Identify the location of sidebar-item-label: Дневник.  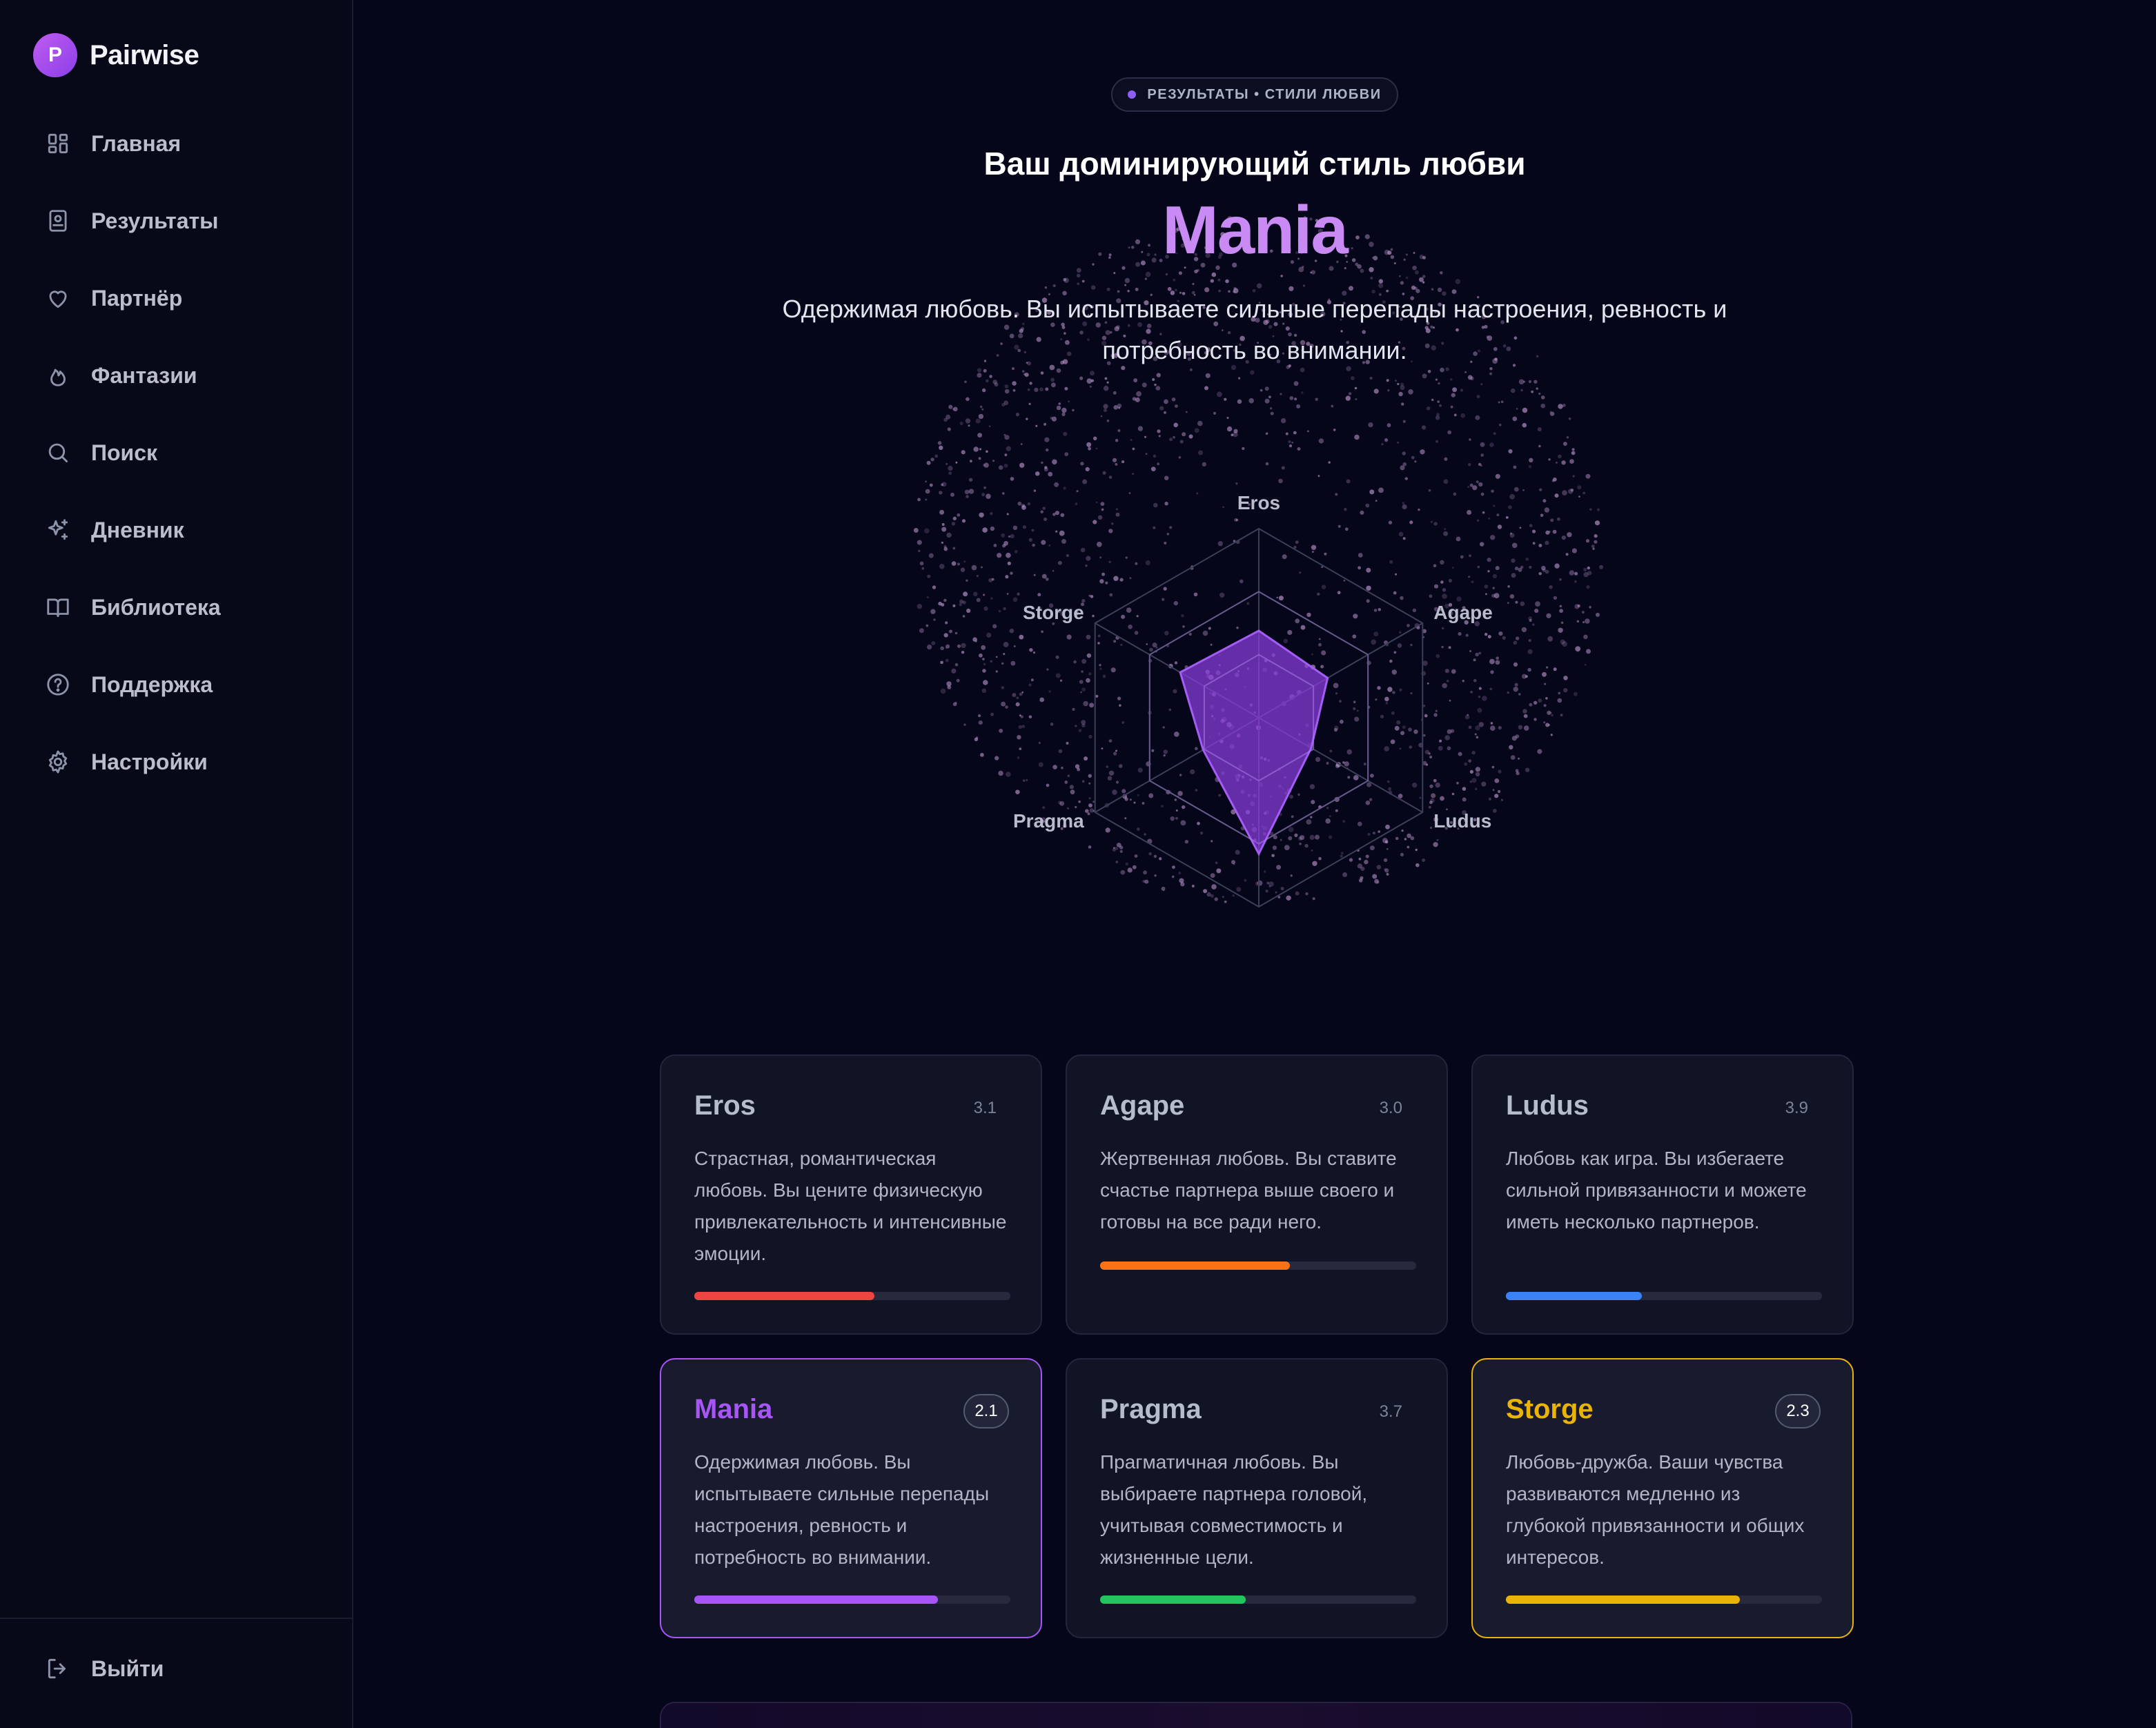
(137, 529).